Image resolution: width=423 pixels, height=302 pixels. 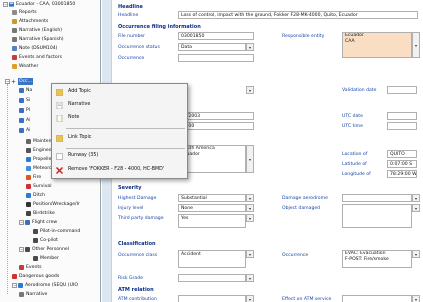 What do you see at coordinates (131, 58) in the screenshot?
I see `occurrence-label: Occurrence` at bounding box center [131, 58].